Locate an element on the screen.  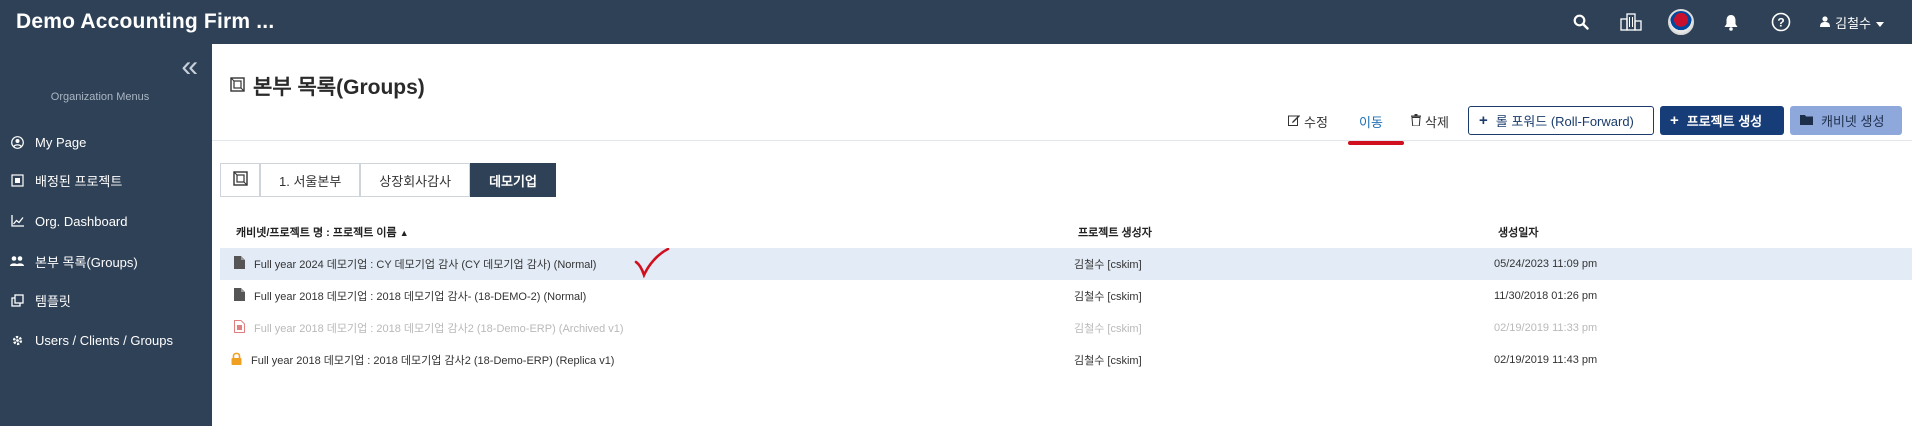
project-created-date: 02/19/2019 11:33 pm is located at coordinates (1546, 328).